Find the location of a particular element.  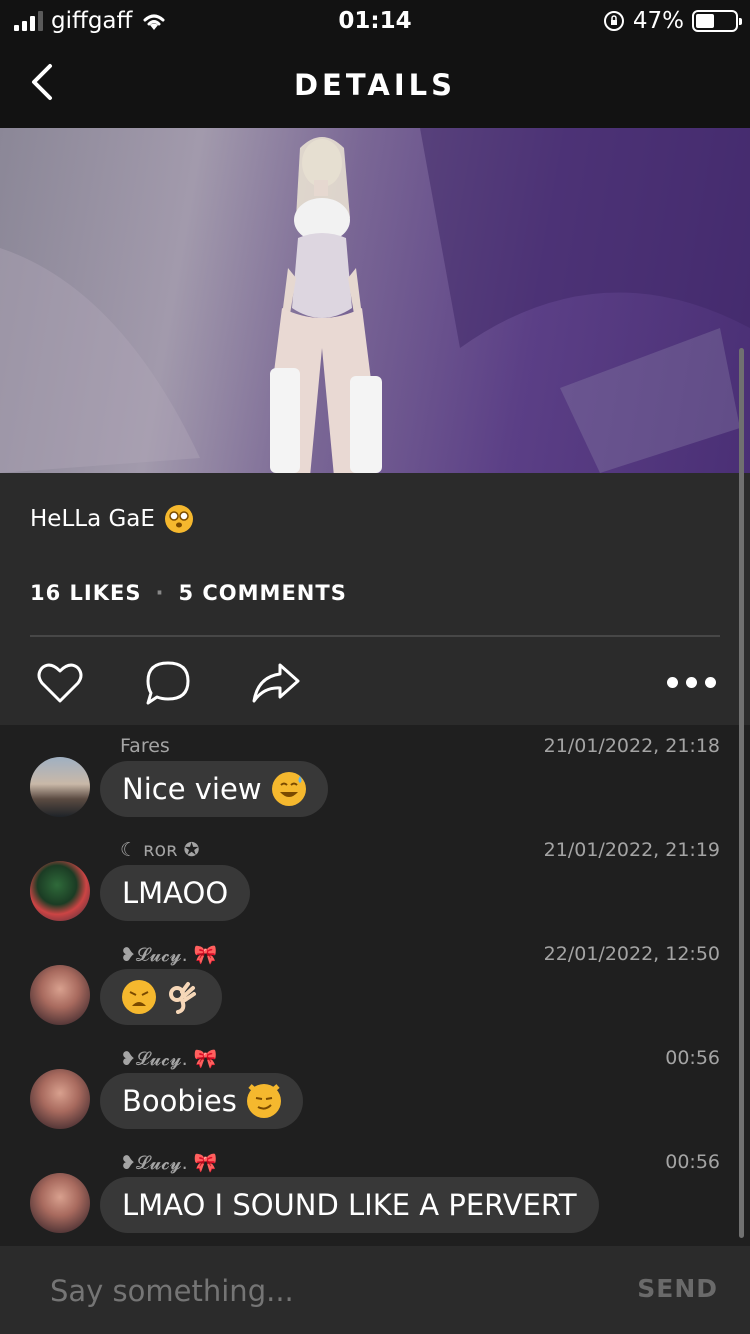

comment-text: LMAOO is located at coordinates (175, 893).